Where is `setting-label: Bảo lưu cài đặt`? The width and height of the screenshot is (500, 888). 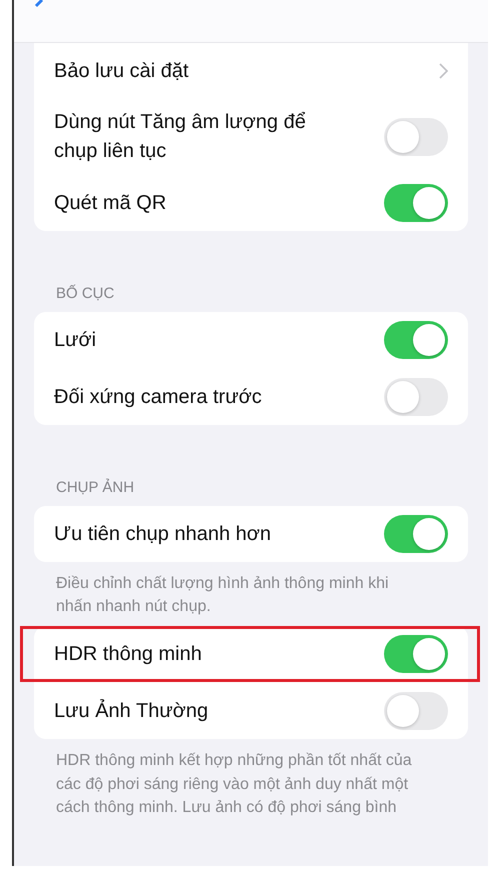 setting-label: Bảo lưu cài đặt is located at coordinates (121, 71).